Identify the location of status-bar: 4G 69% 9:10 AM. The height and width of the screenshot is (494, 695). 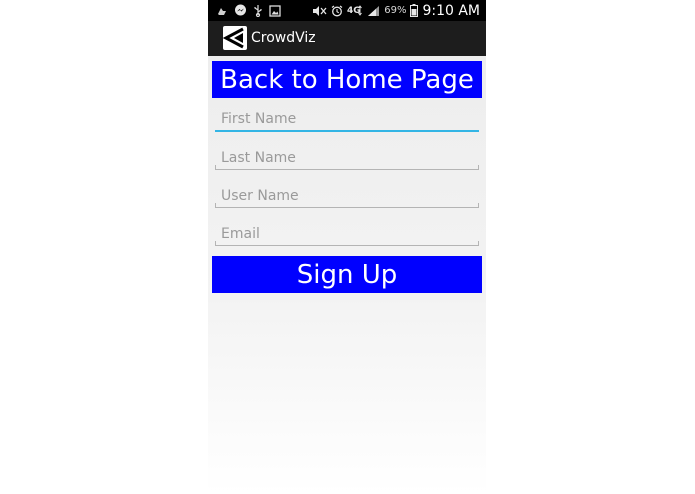
(347, 10).